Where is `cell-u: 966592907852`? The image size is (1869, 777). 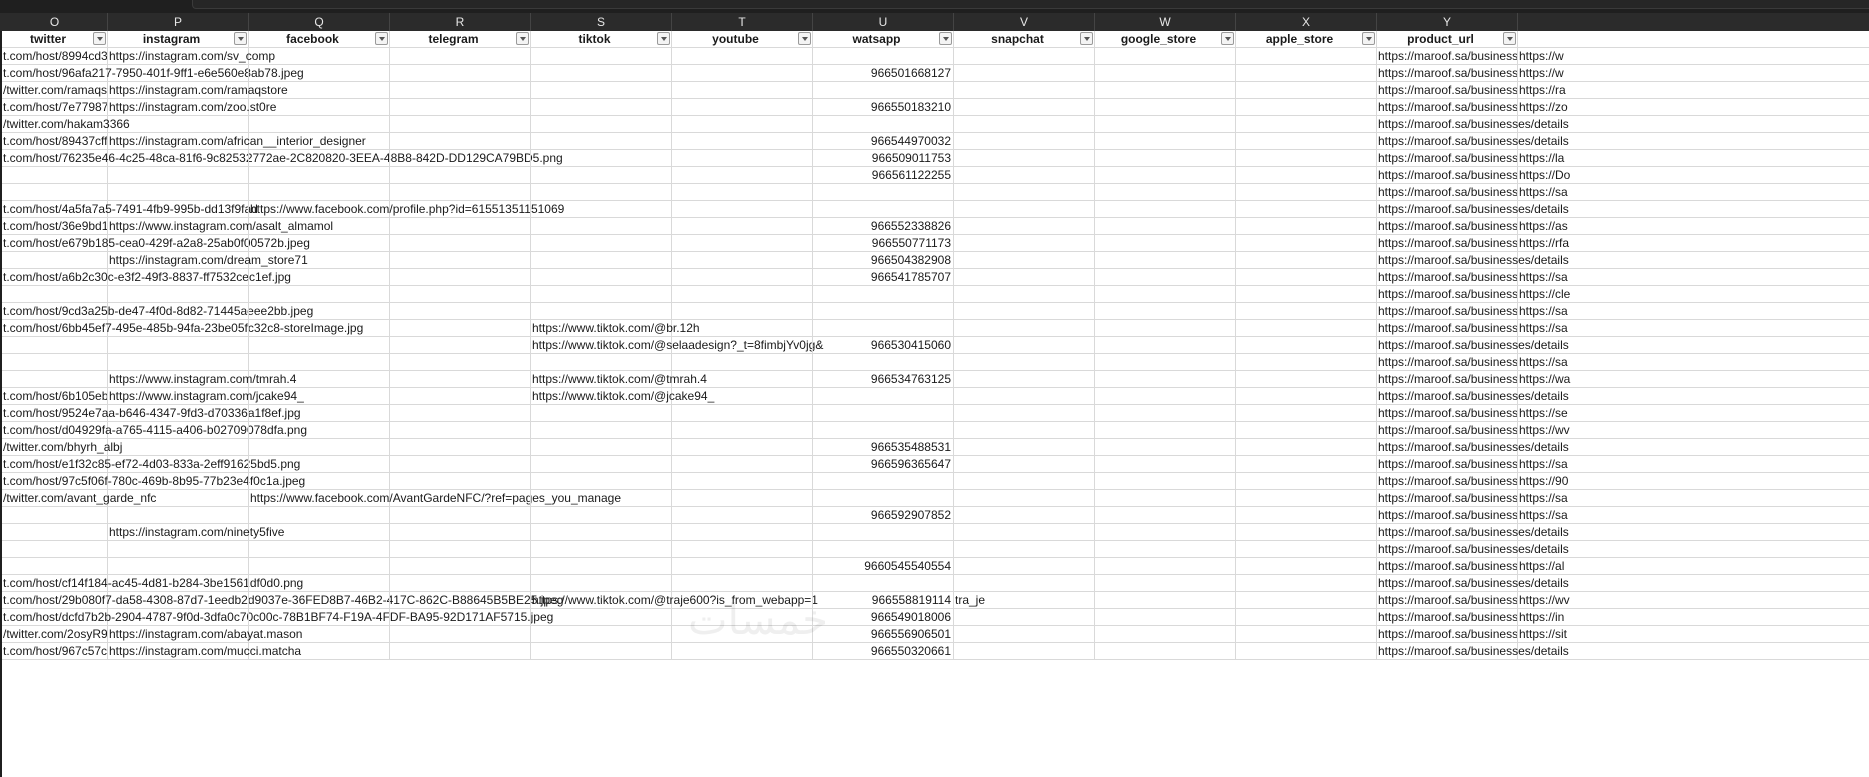 cell-u: 966592907852 is located at coordinates (883, 515).